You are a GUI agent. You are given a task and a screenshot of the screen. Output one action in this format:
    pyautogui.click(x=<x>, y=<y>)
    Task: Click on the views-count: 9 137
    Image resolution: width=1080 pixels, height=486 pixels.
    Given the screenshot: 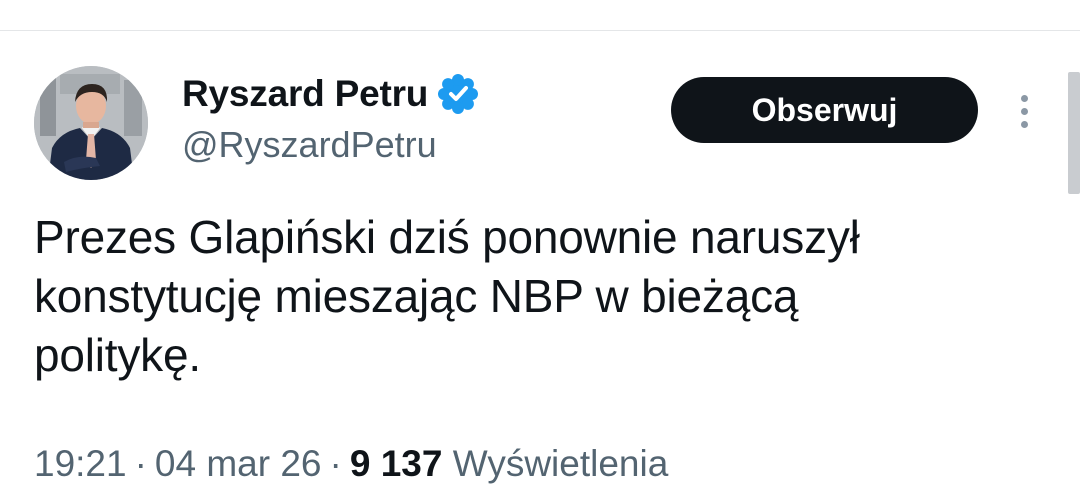 What is the action you would take?
    pyautogui.click(x=396, y=463)
    